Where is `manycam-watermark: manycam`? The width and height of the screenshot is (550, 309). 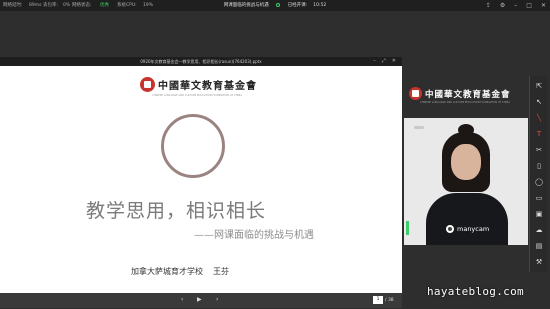
manycam-watermark: manycam is located at coordinates (467, 229).